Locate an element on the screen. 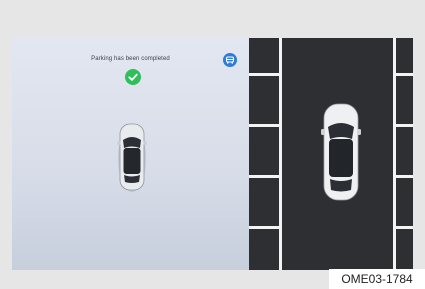 Image resolution: width=425 pixels, height=289 pixels. check-circle-icon is located at coordinates (133, 77).